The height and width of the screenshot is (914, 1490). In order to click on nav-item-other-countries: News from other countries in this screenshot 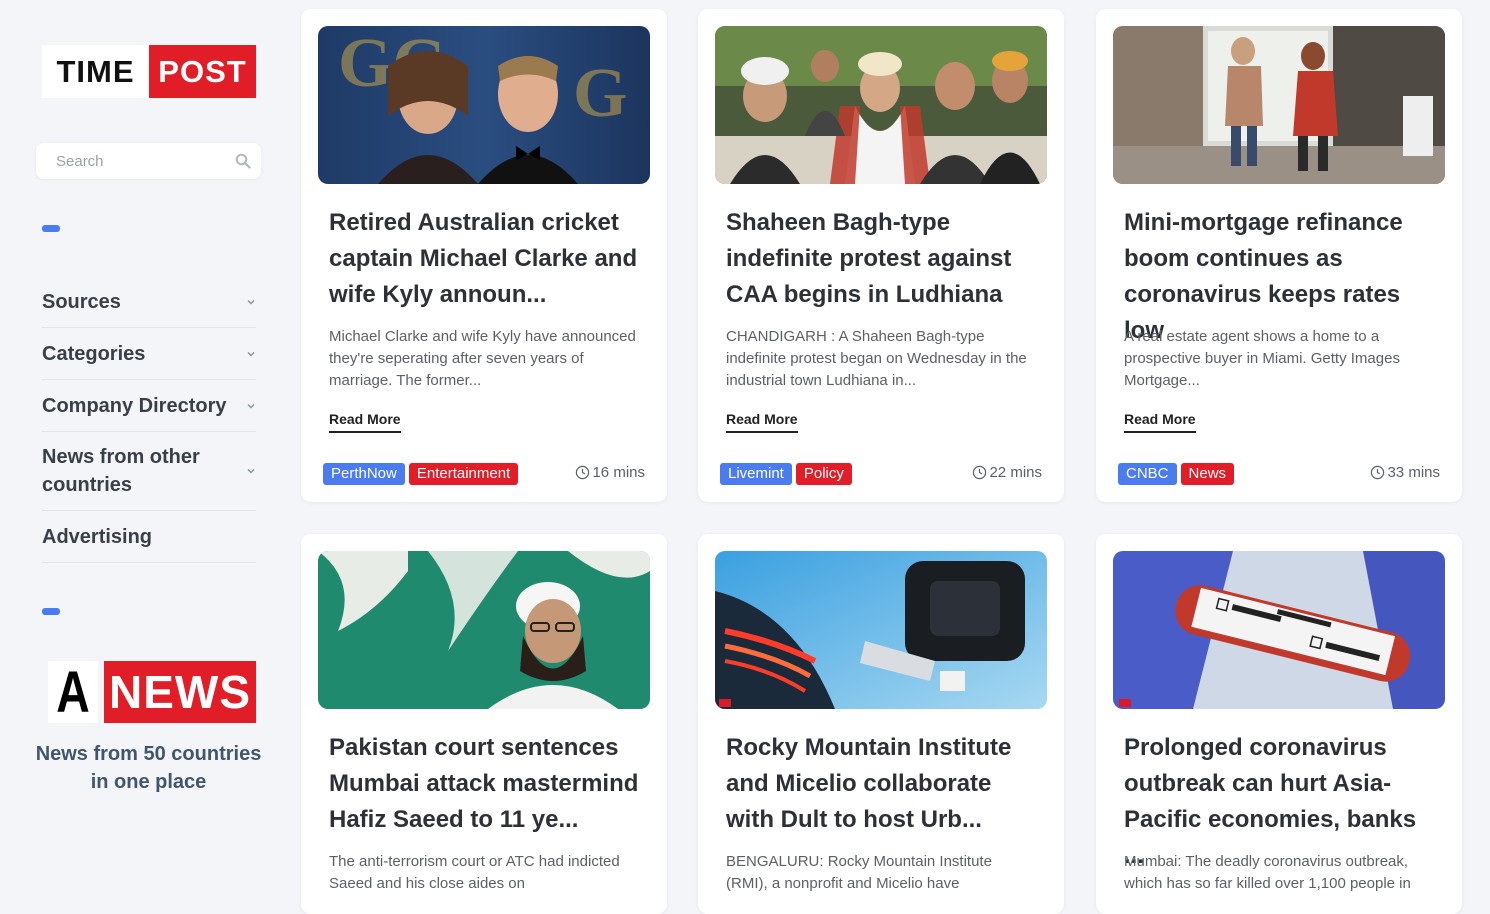, I will do `click(149, 471)`.